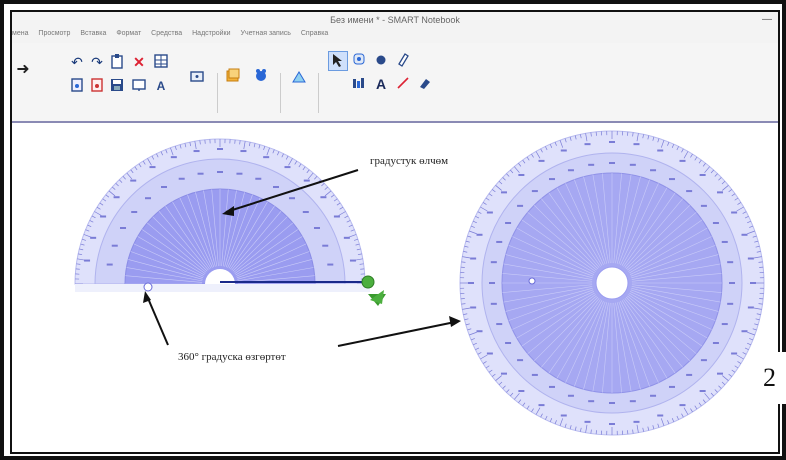 Image resolution: width=786 pixels, height=460 pixels. What do you see at coordinates (222, 215) in the screenshot?
I see `half-protractor` at bounding box center [222, 215].